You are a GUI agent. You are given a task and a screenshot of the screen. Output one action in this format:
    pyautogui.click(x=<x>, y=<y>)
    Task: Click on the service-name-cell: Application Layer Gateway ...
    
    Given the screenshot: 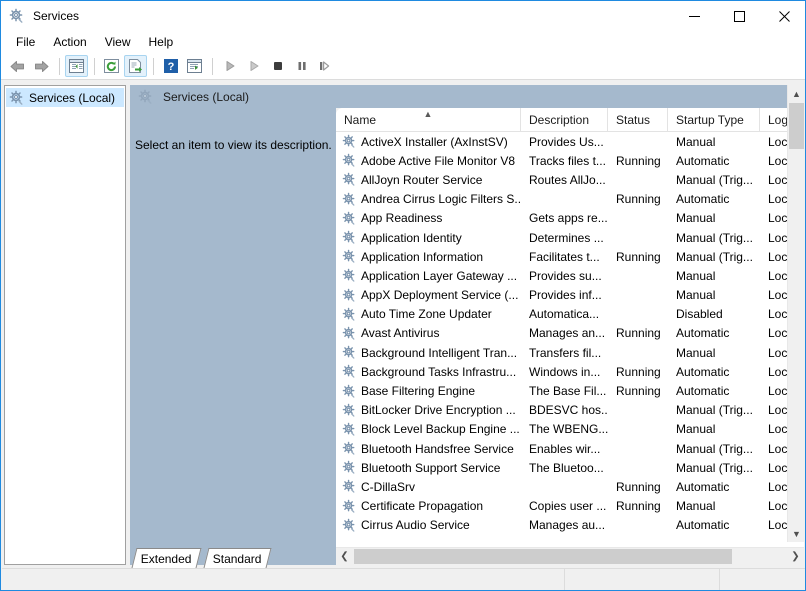 What is the action you would take?
    pyautogui.click(x=428, y=275)
    